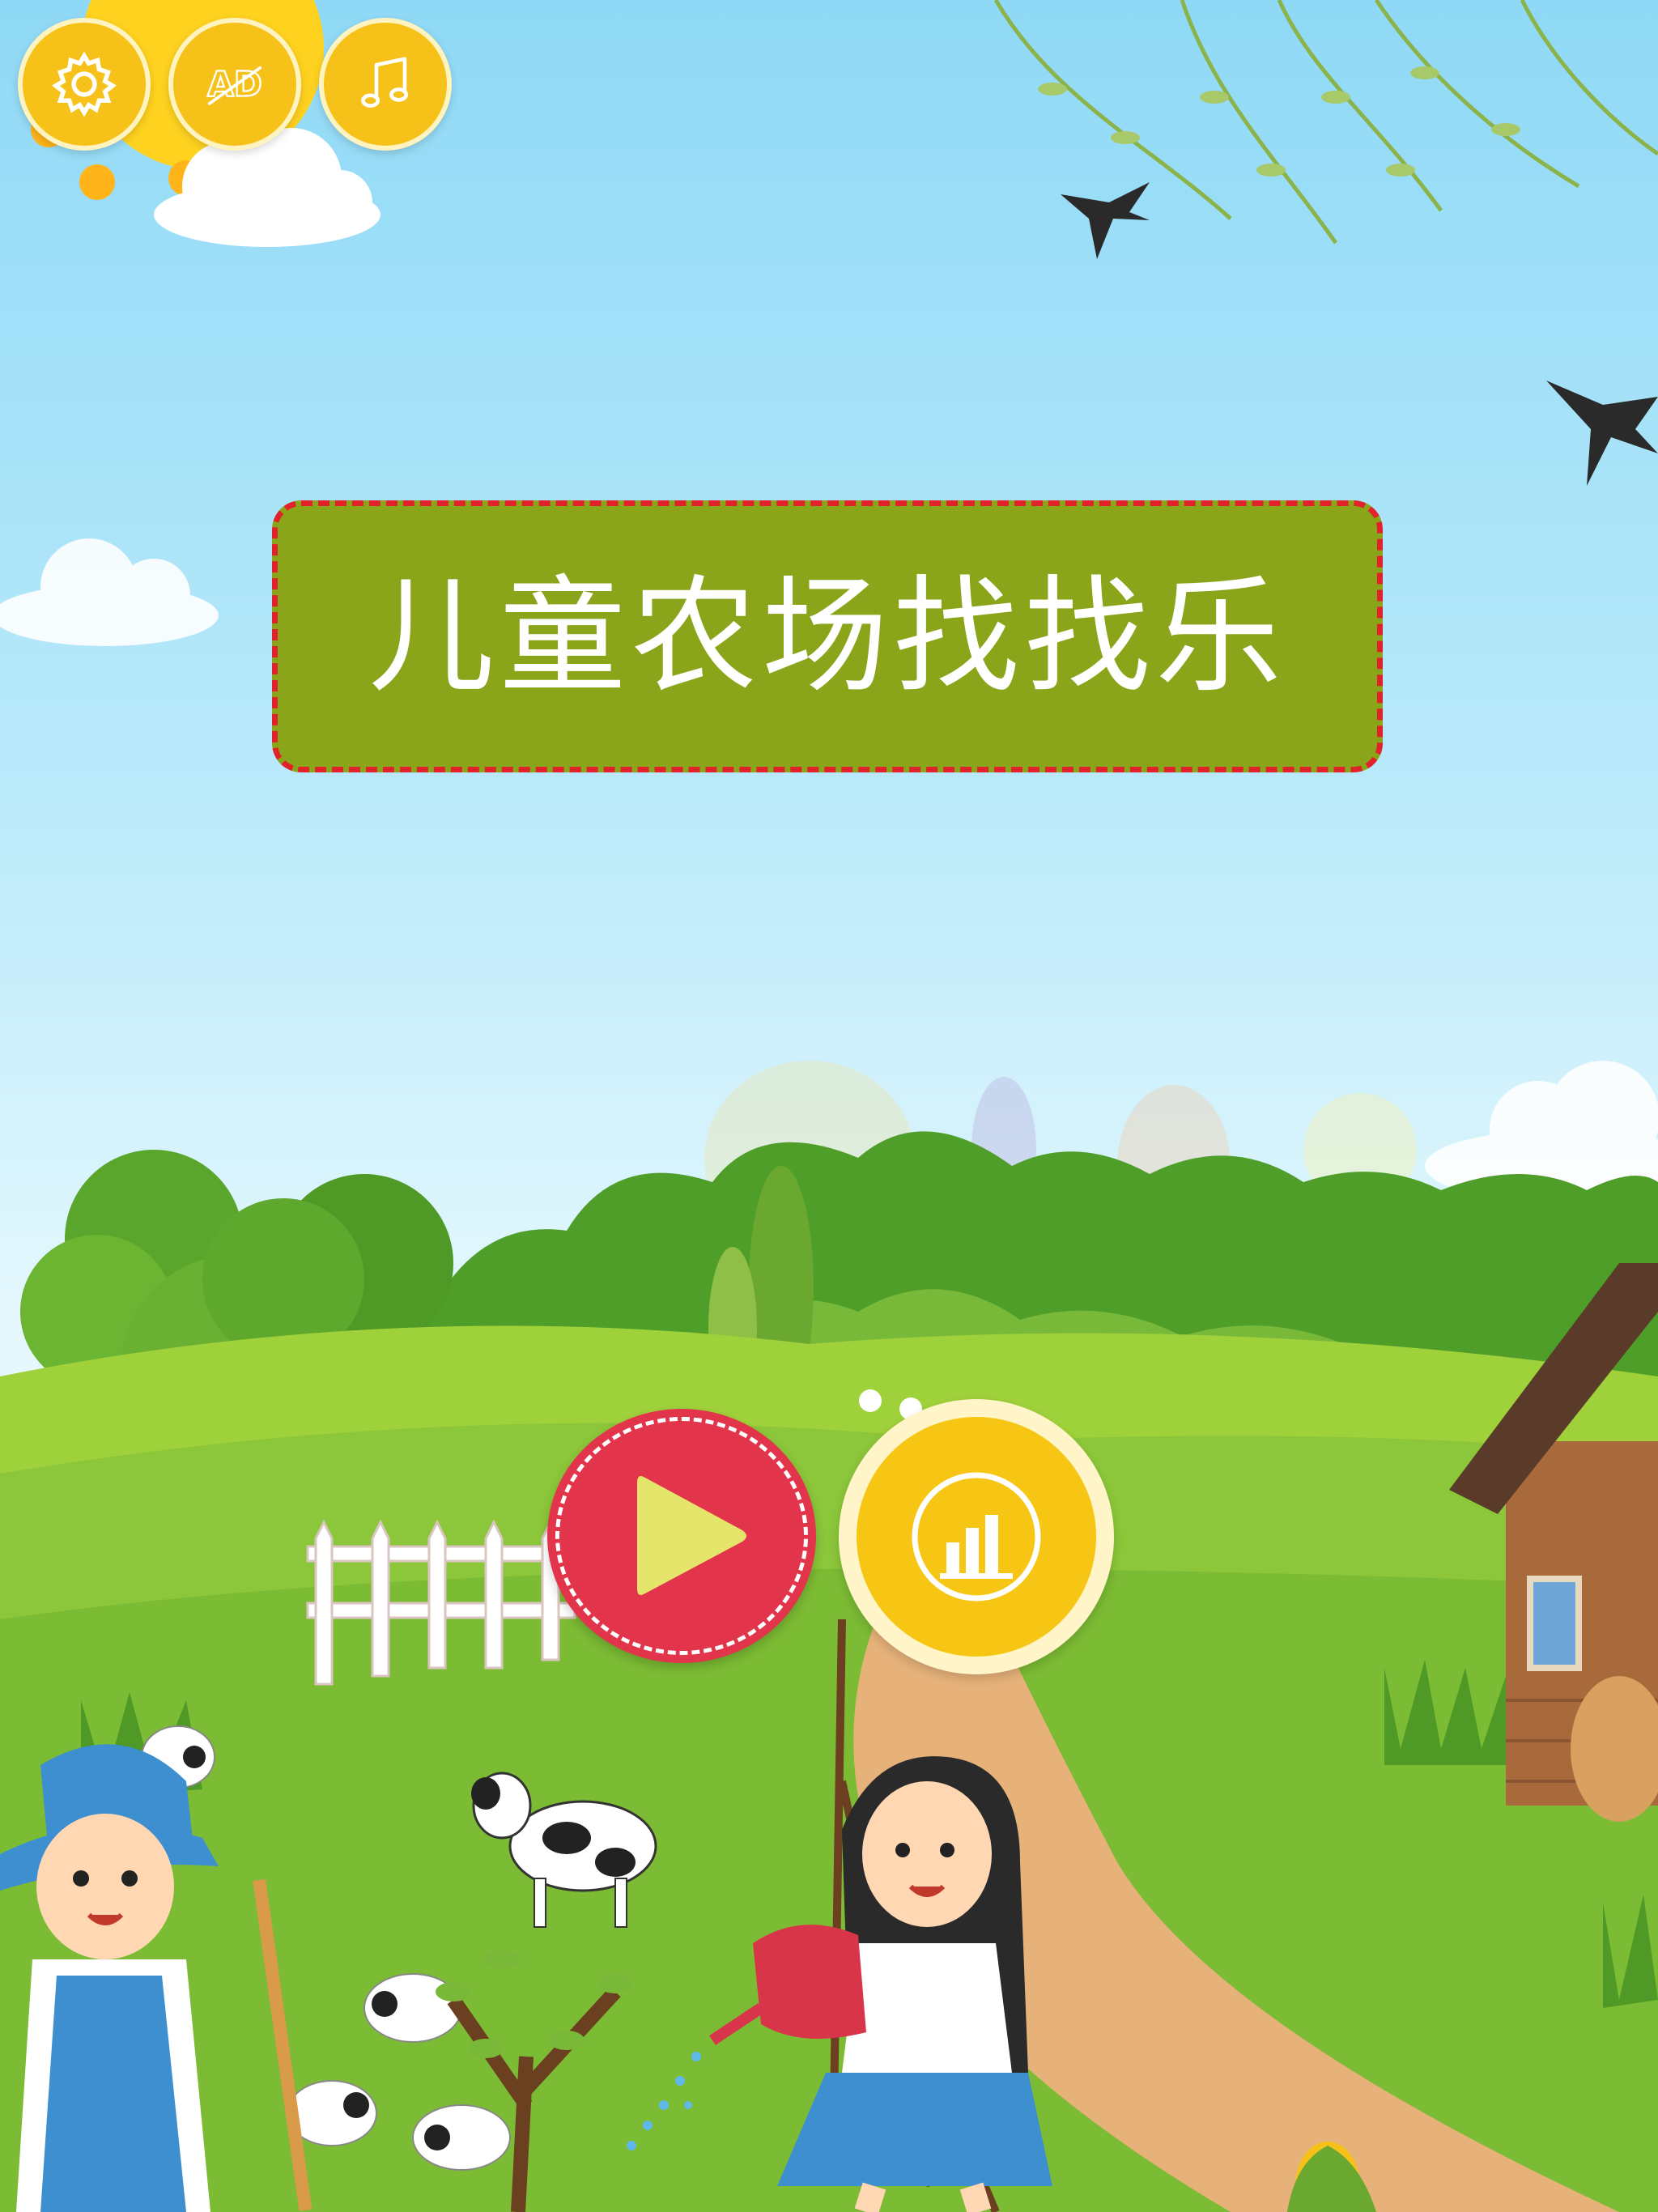 This screenshot has width=1658, height=2212. I want to click on music-note-icon, so click(385, 83).